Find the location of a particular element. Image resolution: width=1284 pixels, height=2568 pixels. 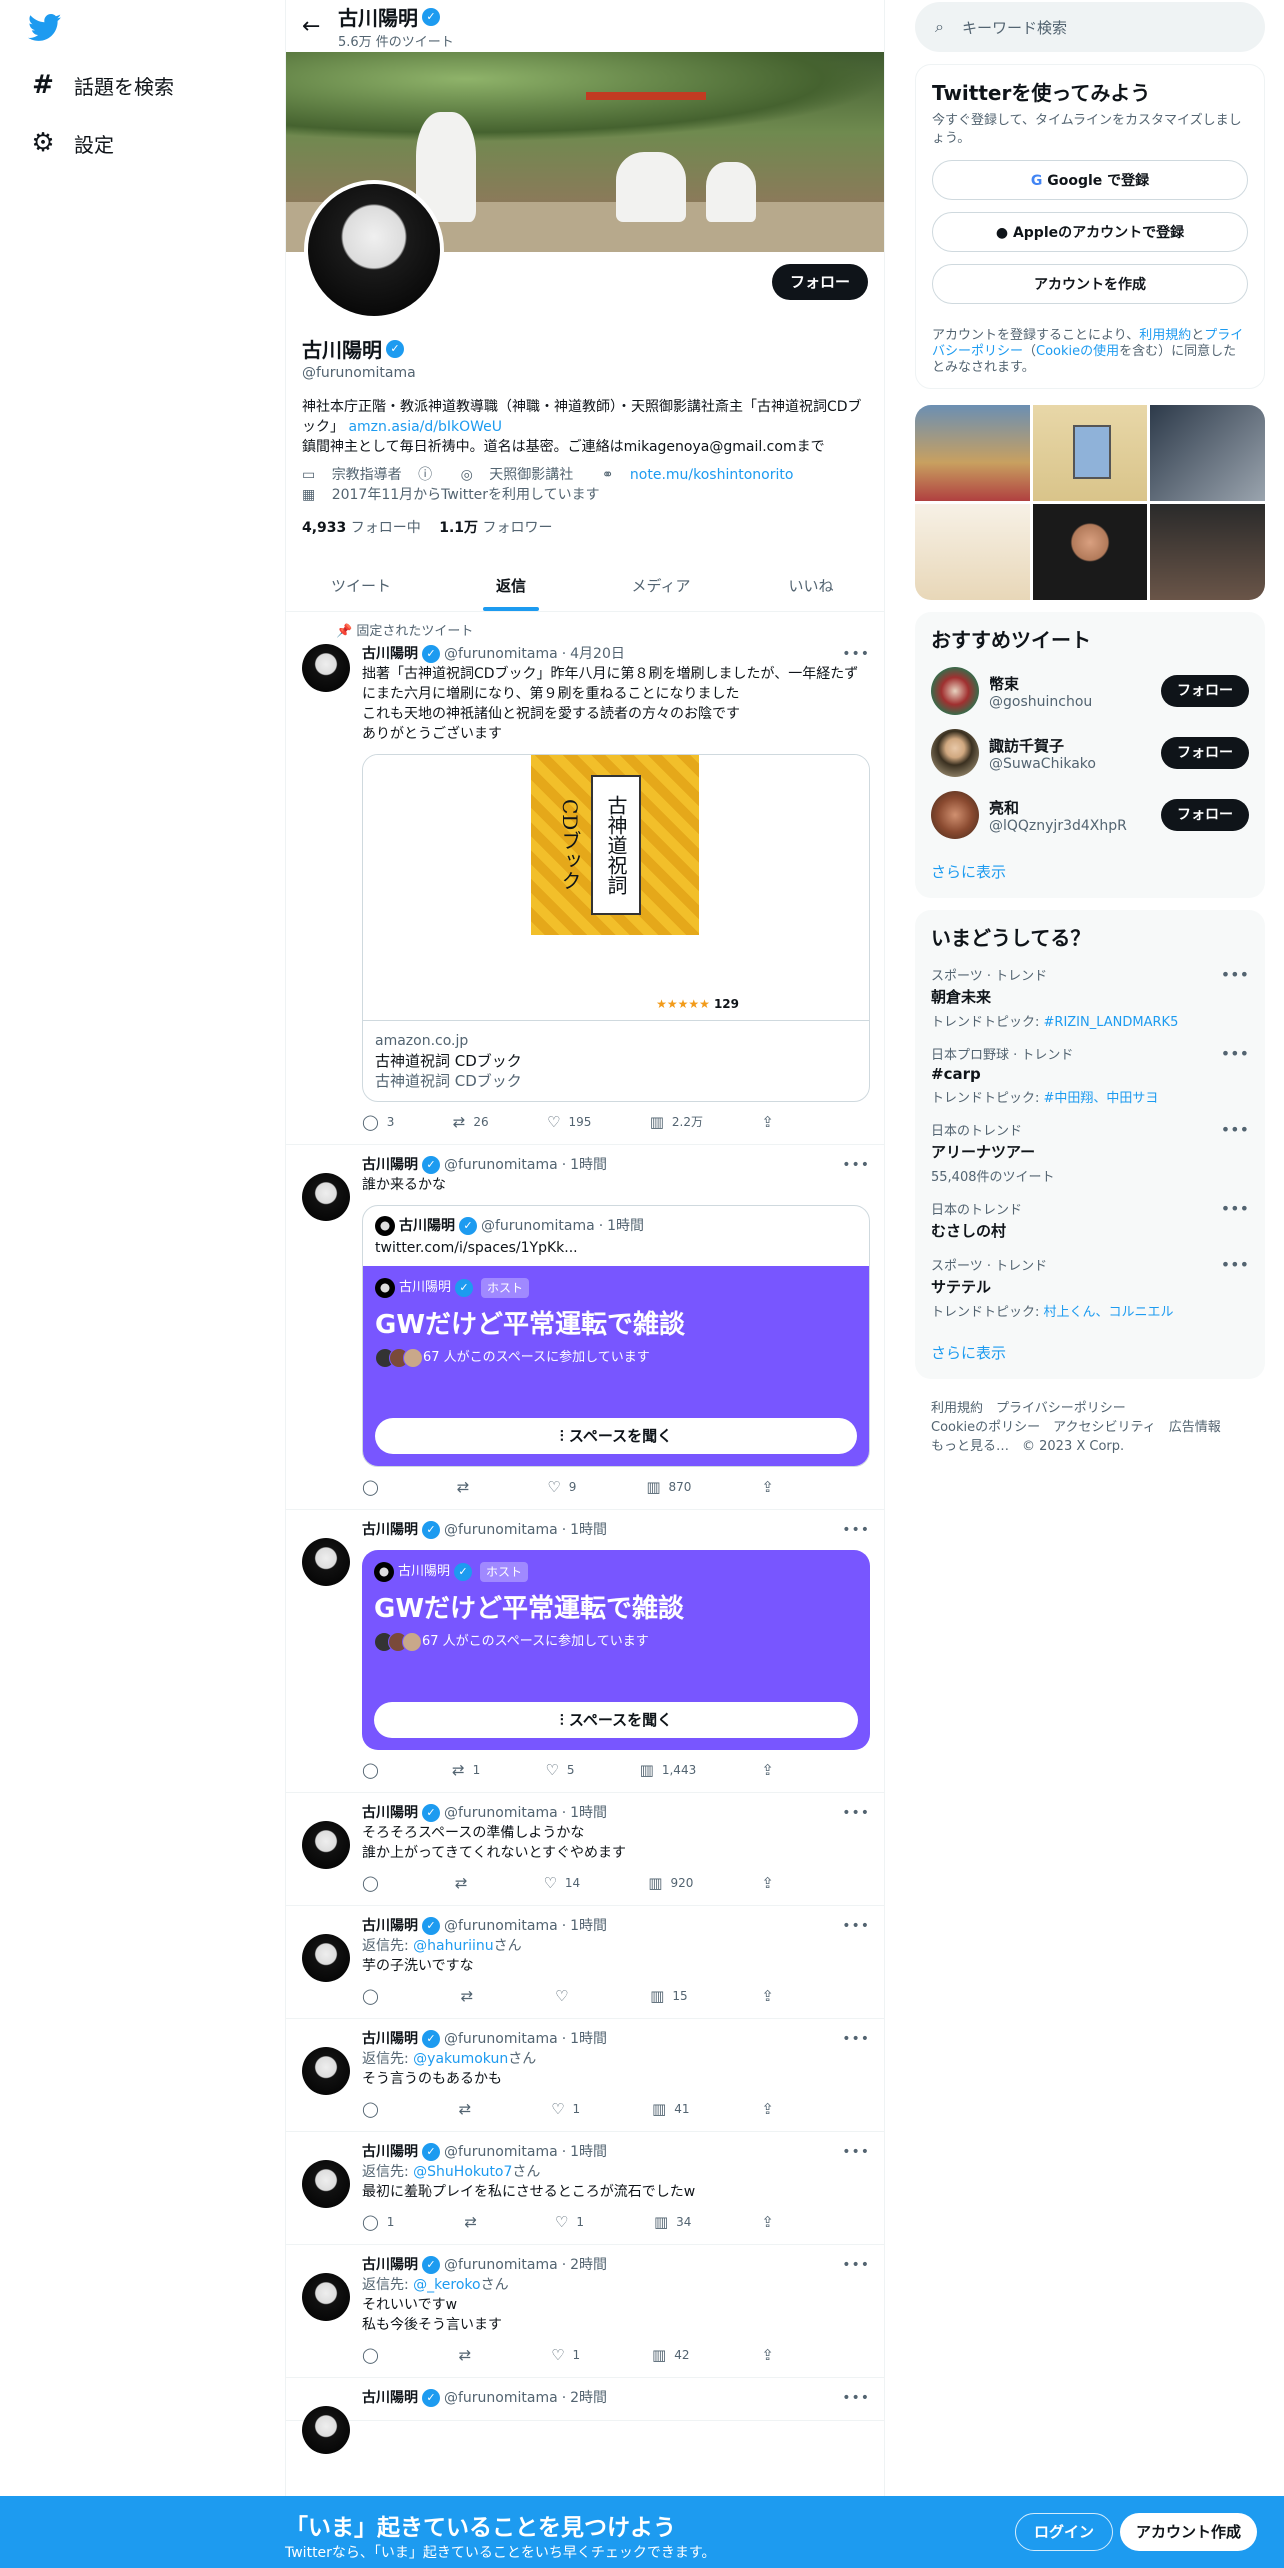

footer-links: Cookieのポリシー アクセシビリティ 広告情報 is located at coordinates (1090, 1427).